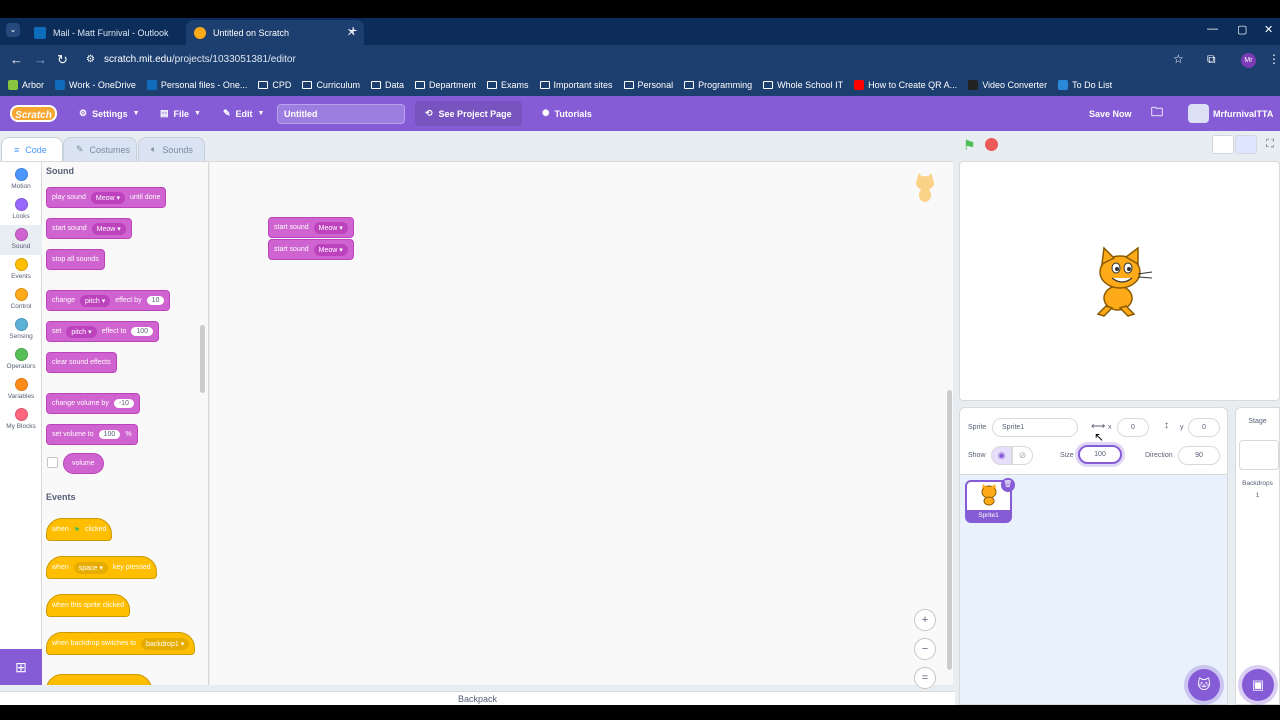  What do you see at coordinates (109, 113) in the screenshot?
I see `settings-menu: ⚙ Settings ▼` at bounding box center [109, 113].